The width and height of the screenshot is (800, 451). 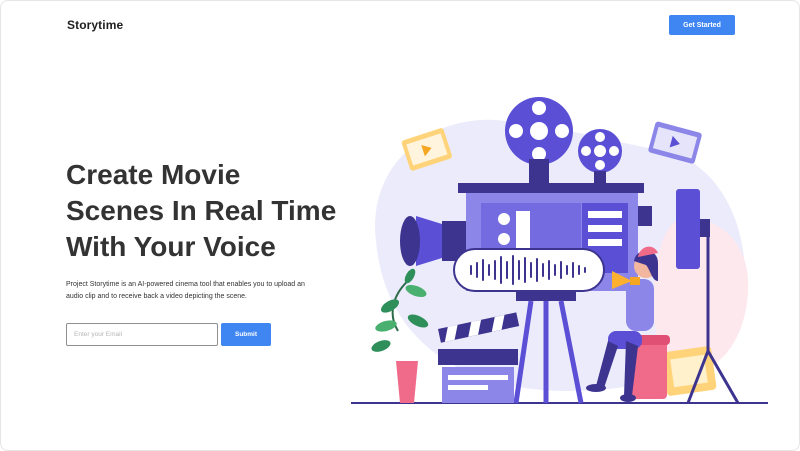 I want to click on submit-button: Submit, so click(x=246, y=334).